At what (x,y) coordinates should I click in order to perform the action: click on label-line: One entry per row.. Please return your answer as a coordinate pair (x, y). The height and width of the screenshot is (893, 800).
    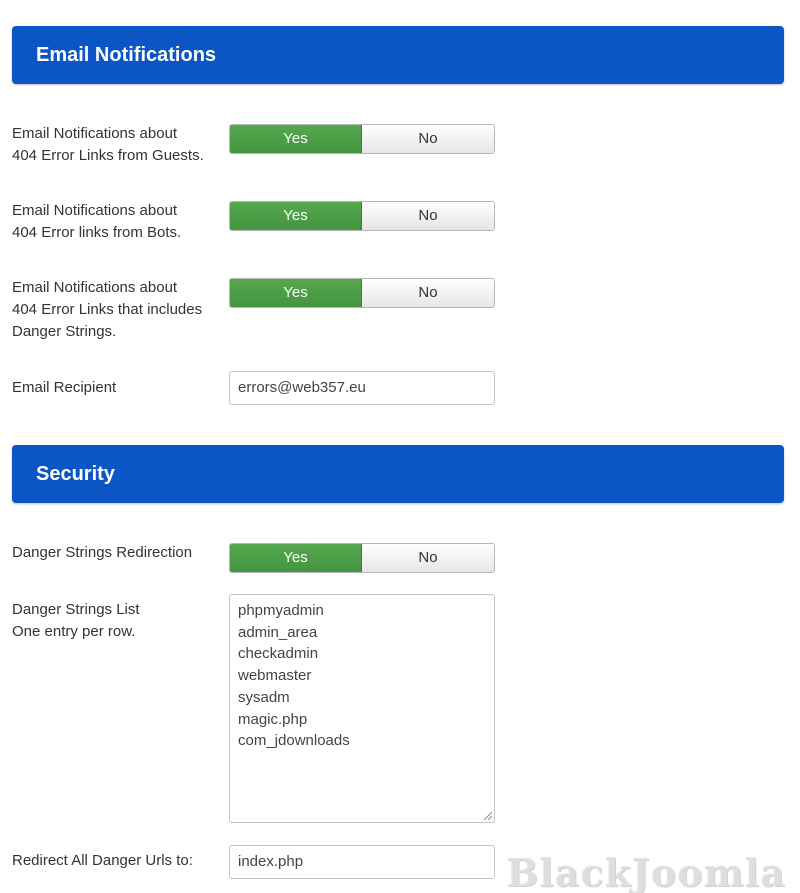
    Looking at the image, I should click on (74, 631).